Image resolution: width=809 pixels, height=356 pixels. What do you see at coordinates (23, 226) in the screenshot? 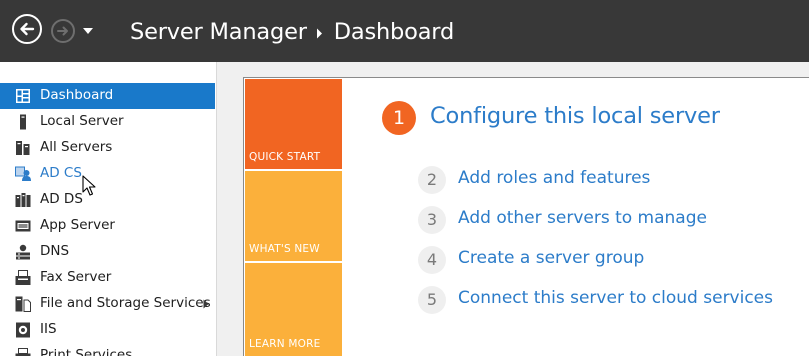
I see `app-server-icon` at bounding box center [23, 226].